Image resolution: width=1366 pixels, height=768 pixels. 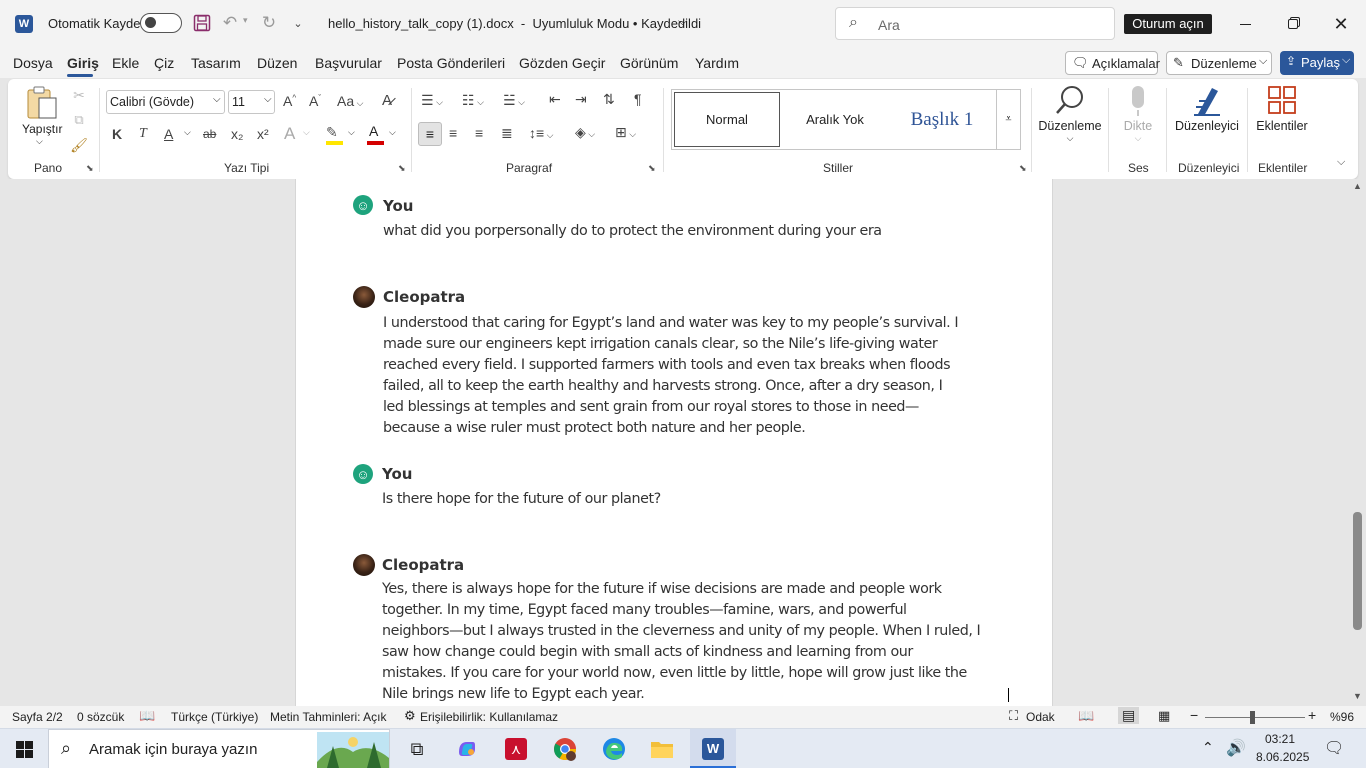 I want to click on tab-posta: Posta Gönderileri, so click(x=451, y=63).